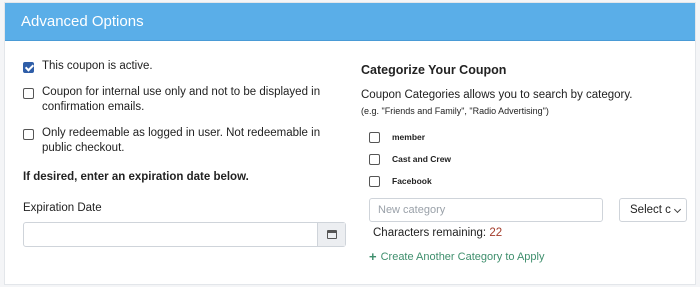 This screenshot has height=287, width=700. What do you see at coordinates (28, 67) in the screenshot?
I see `active-checkbox` at bounding box center [28, 67].